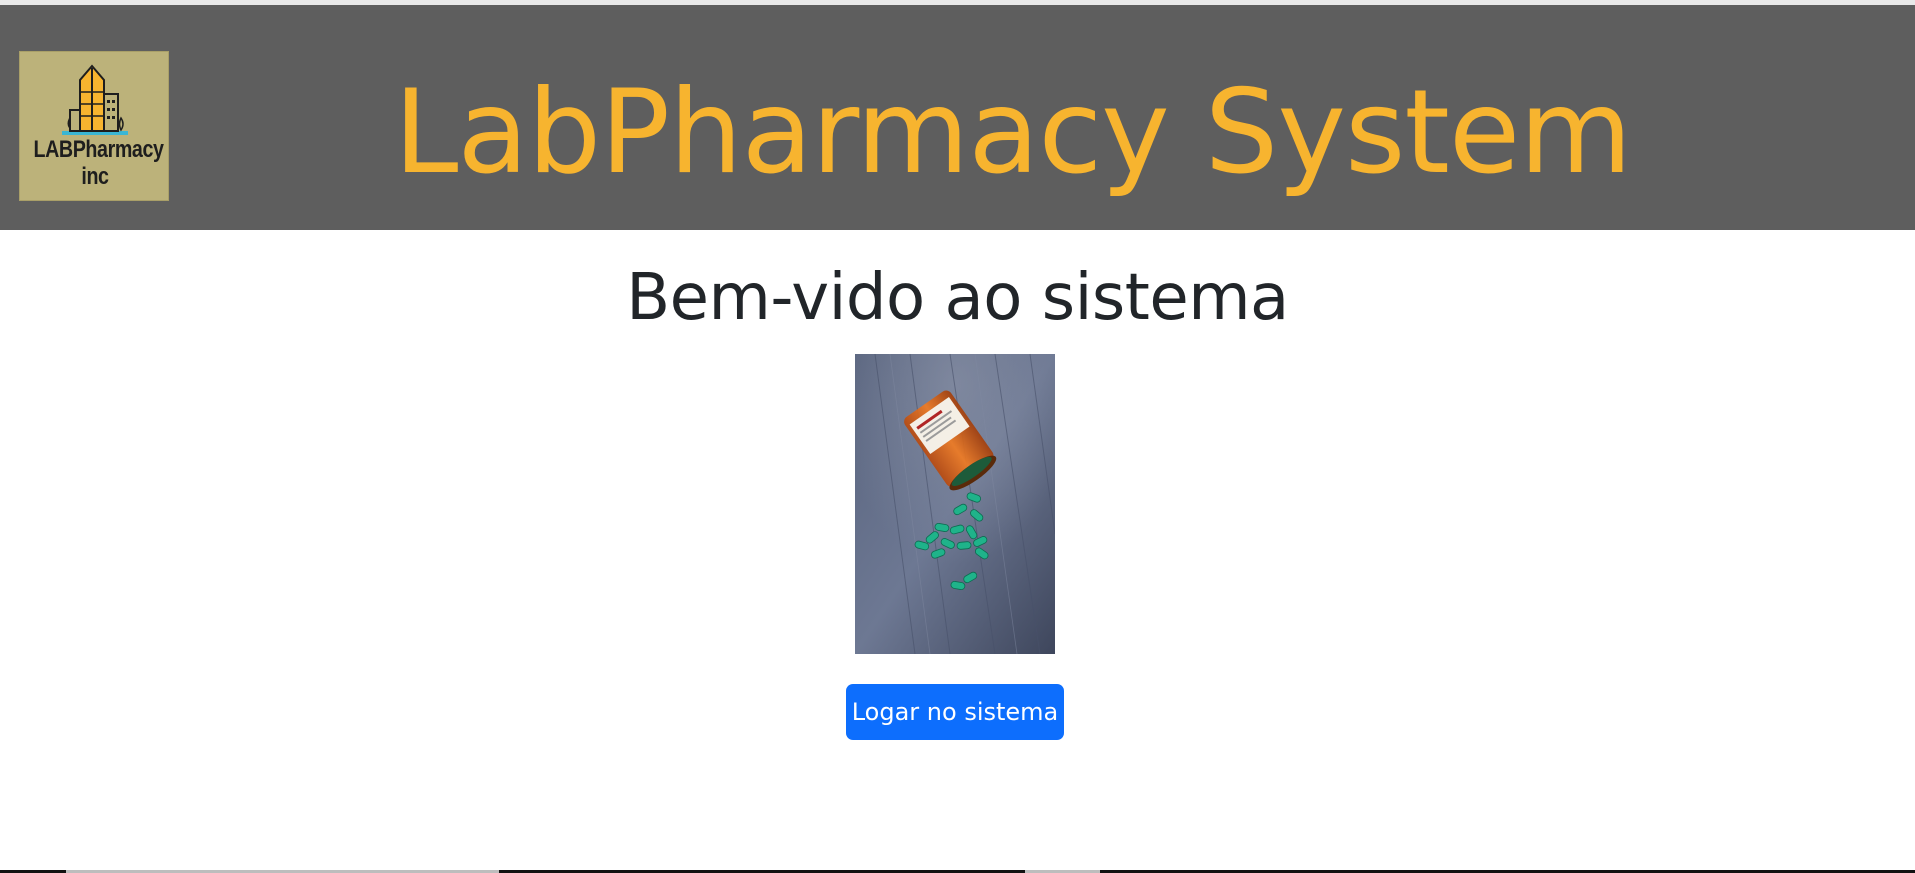 The height and width of the screenshot is (873, 1915). Describe the element at coordinates (955, 712) in the screenshot. I see `login-button: Logar no sistema` at that location.